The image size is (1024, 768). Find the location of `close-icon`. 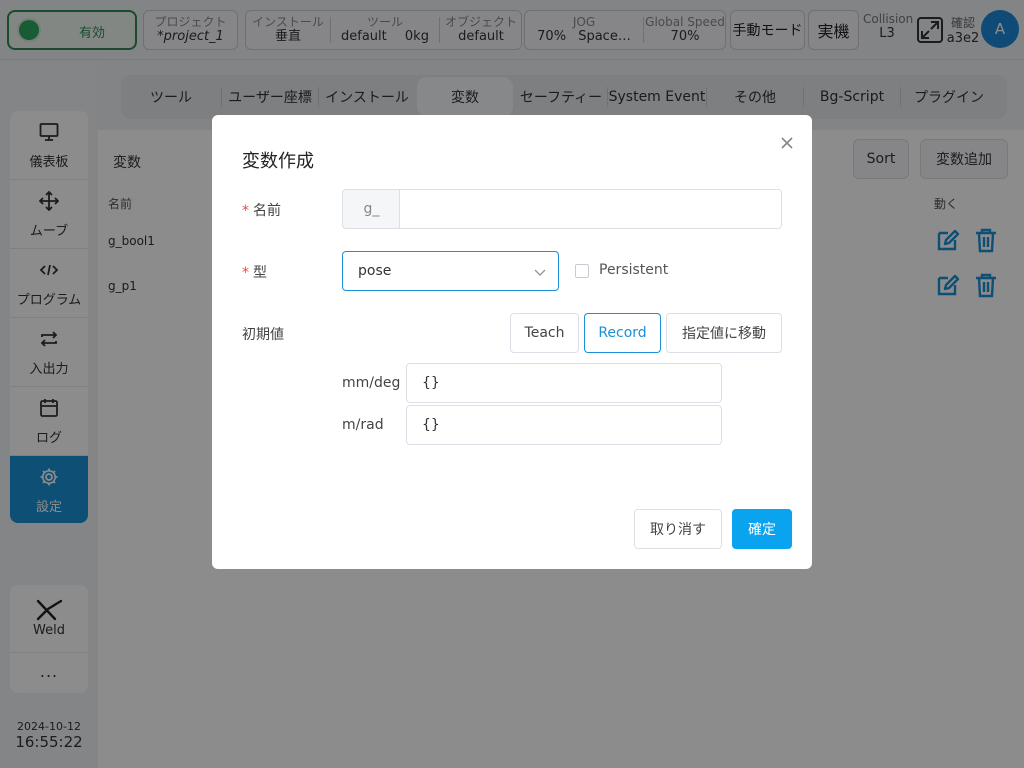

close-icon is located at coordinates (787, 143).